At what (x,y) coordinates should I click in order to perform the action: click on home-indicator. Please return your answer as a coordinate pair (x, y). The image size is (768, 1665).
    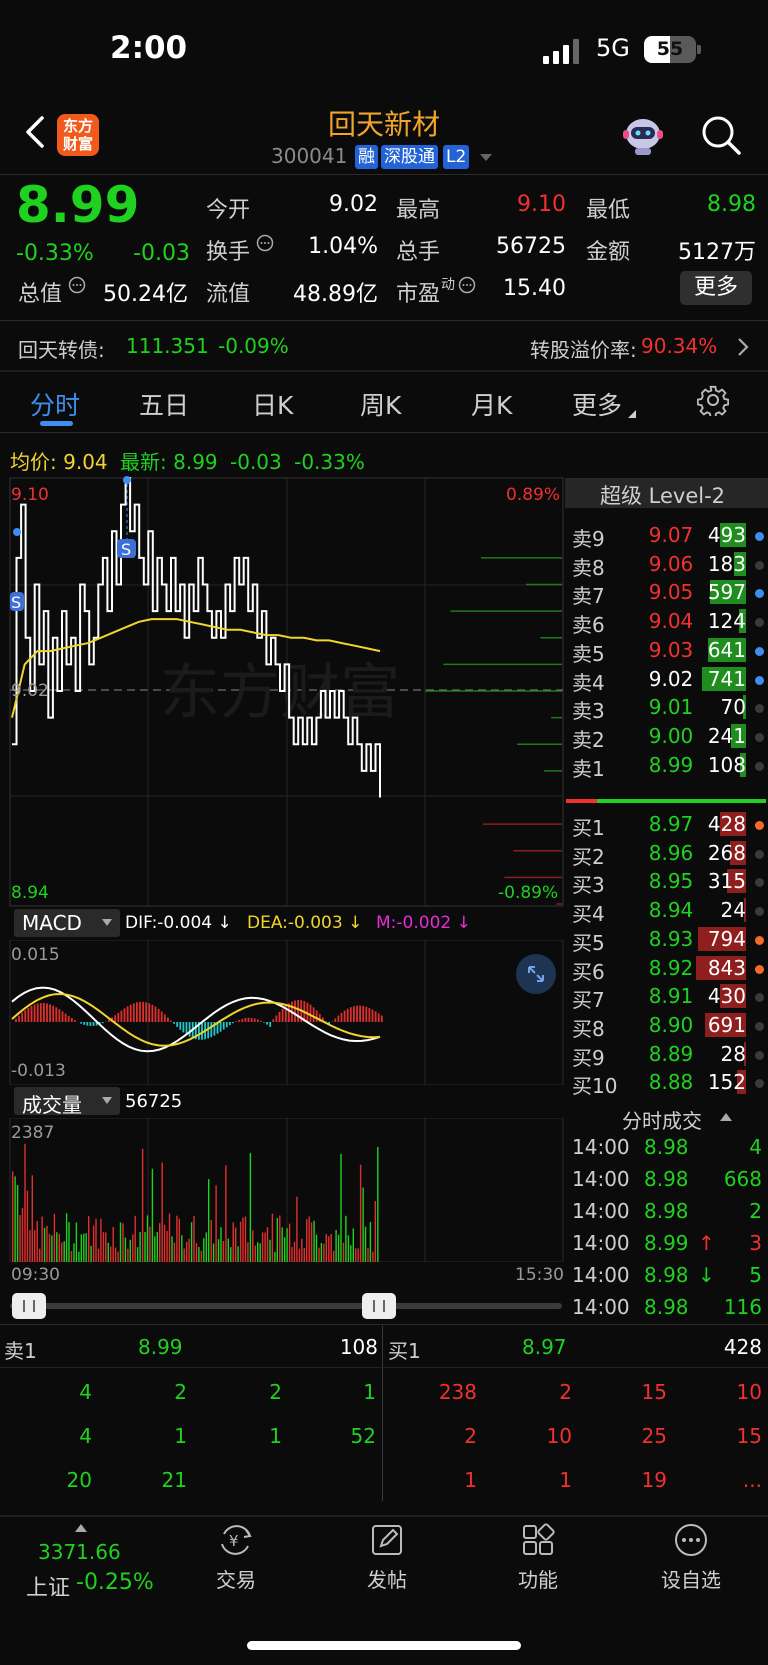
    Looking at the image, I should click on (384, 1645).